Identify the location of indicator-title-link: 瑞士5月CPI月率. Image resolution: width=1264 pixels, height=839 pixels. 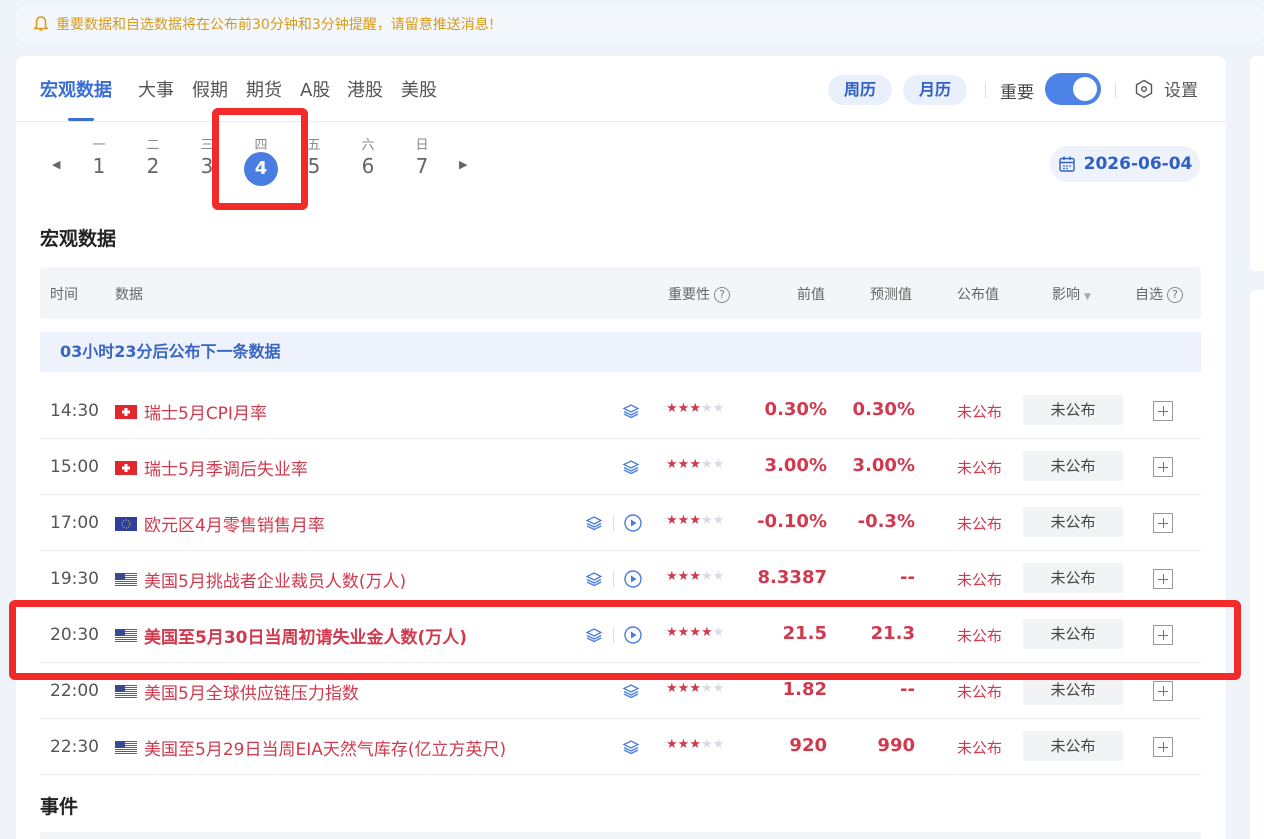
(205, 411).